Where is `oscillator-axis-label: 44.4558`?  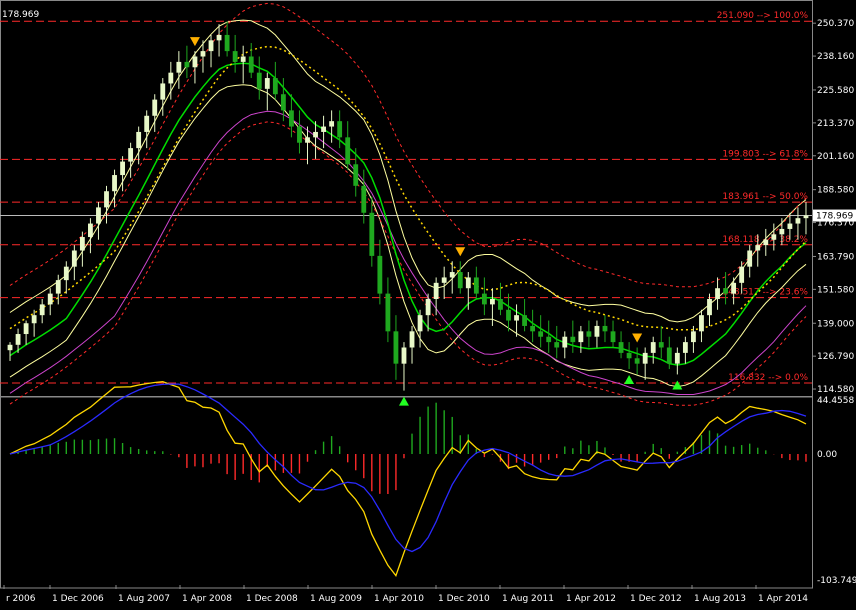 oscillator-axis-label: 44.4558 is located at coordinates (835, 401).